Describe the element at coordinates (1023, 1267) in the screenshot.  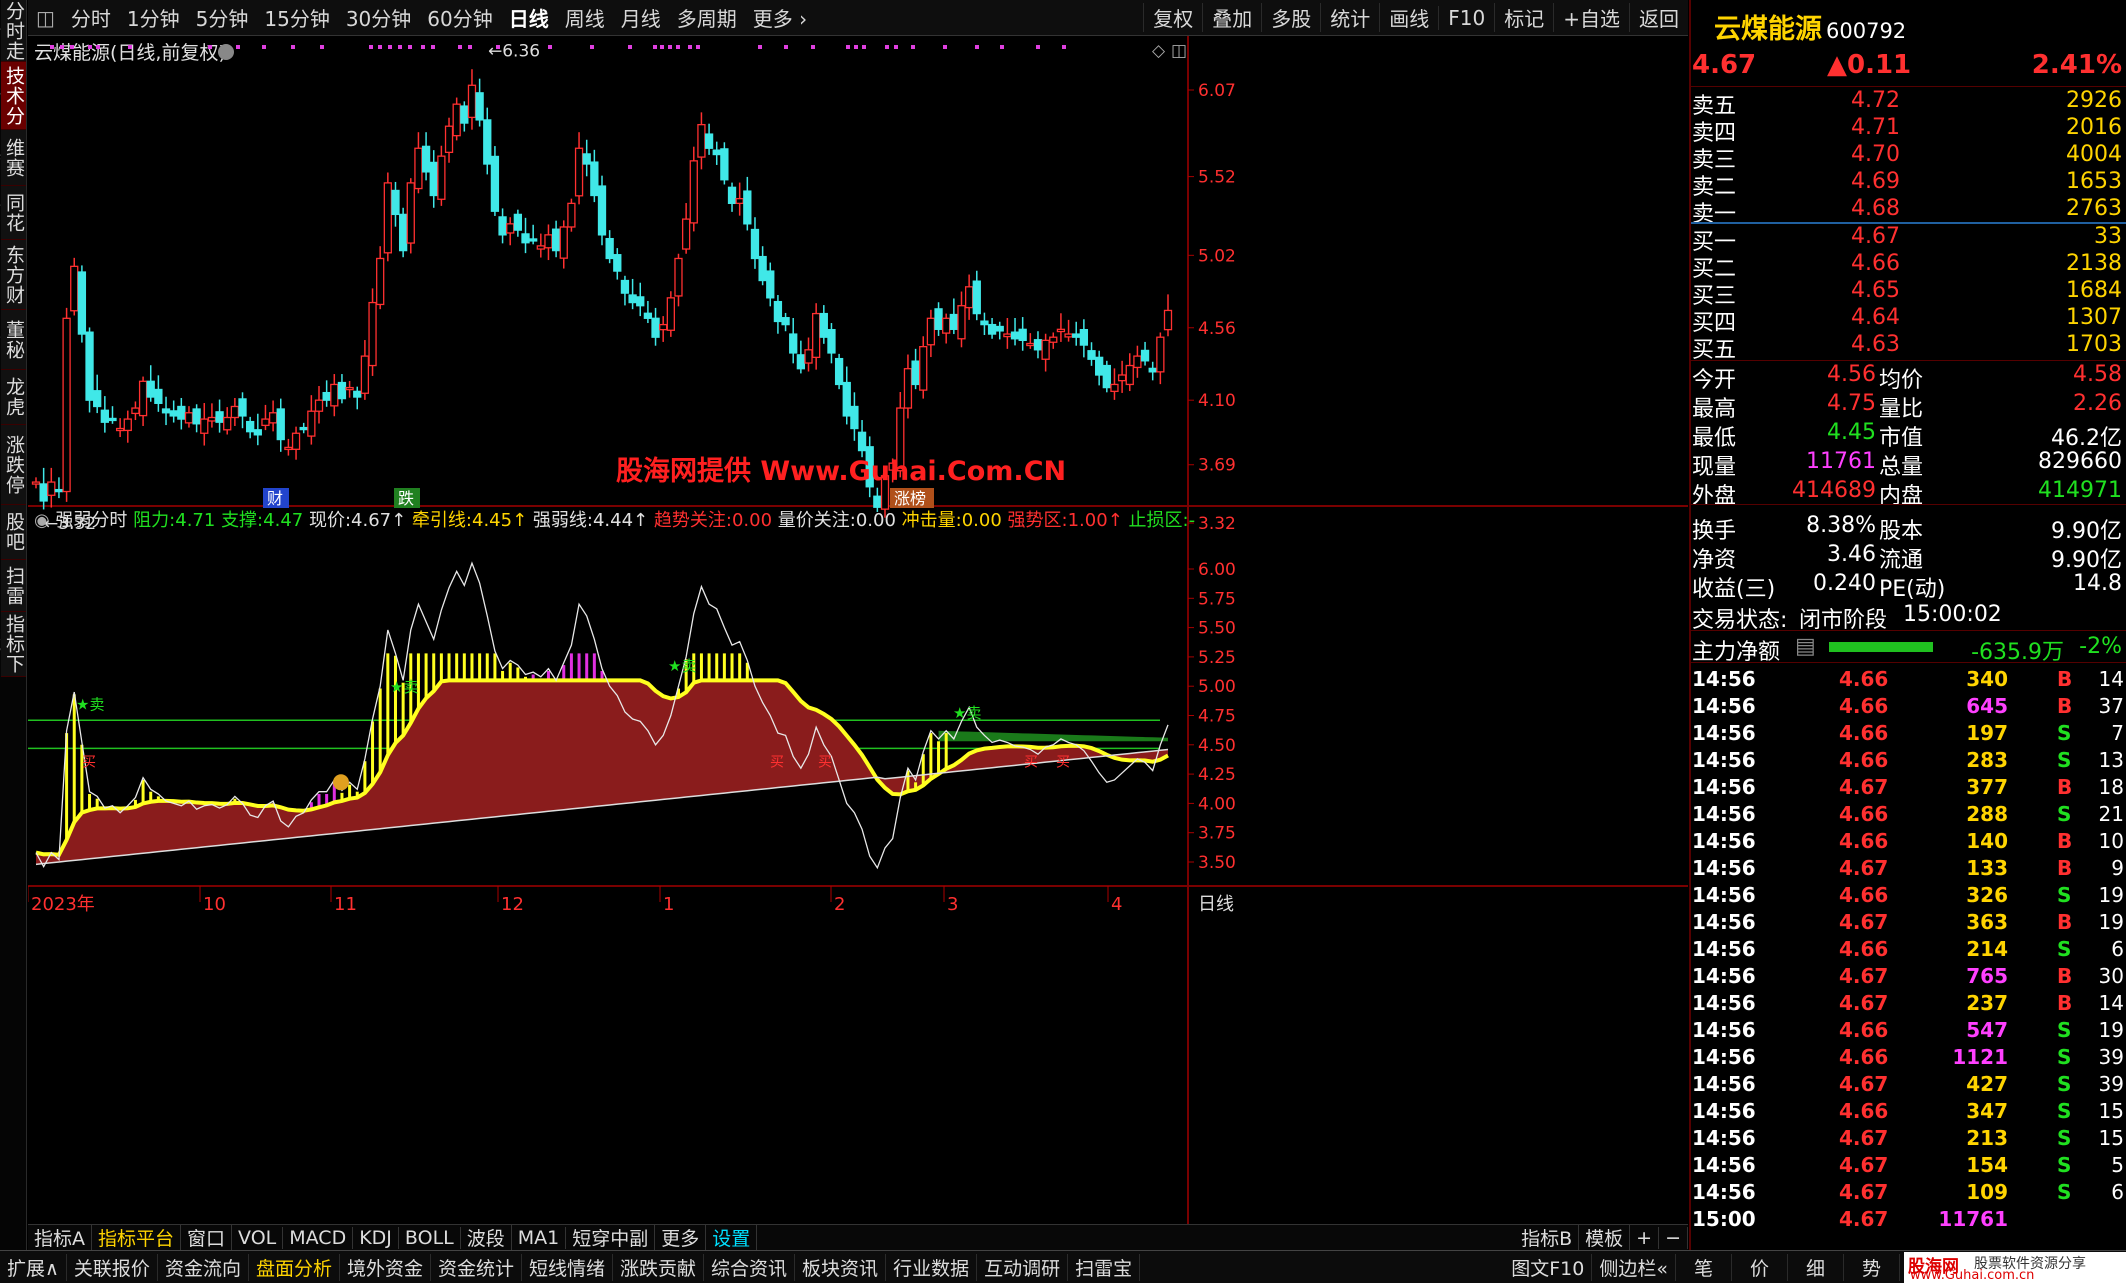
I see `bottom-tab: 互动调研` at that location.